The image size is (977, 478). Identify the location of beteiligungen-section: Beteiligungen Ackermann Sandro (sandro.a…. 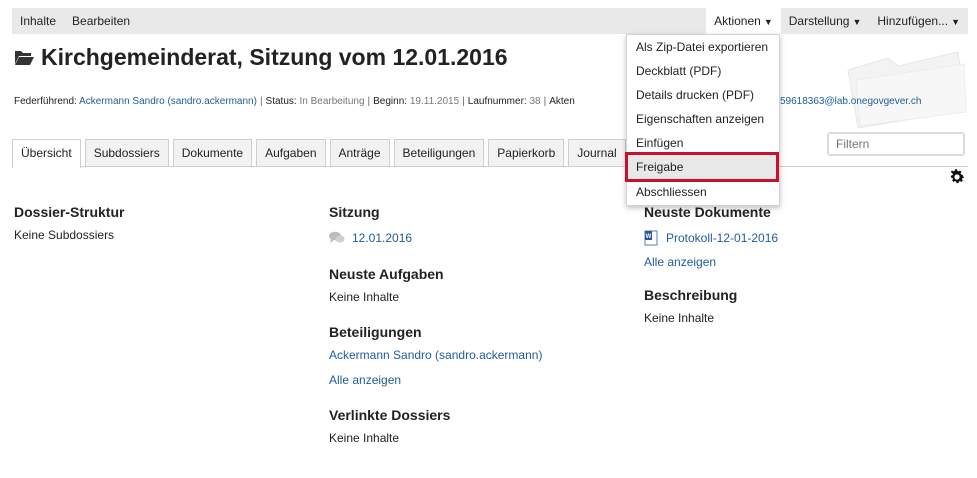
(435, 355).